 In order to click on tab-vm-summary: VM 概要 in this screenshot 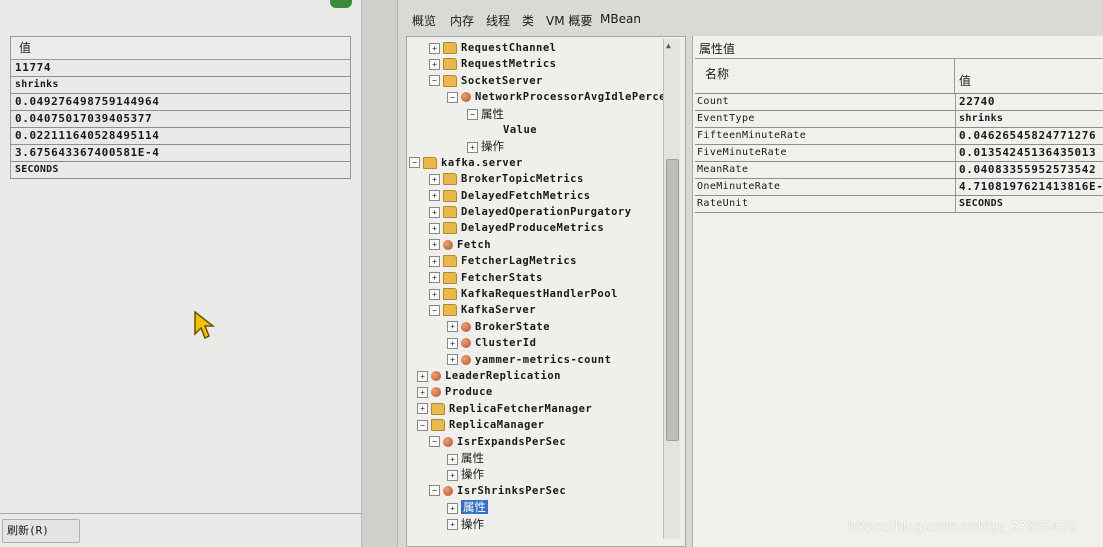, I will do `click(569, 20)`.